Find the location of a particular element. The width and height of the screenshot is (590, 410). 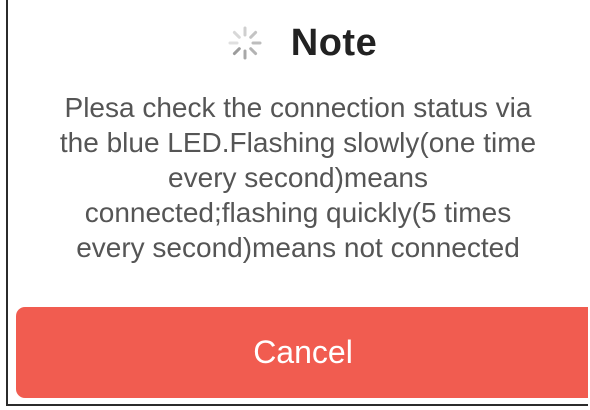

loading-spinner-icon is located at coordinates (245, 43).